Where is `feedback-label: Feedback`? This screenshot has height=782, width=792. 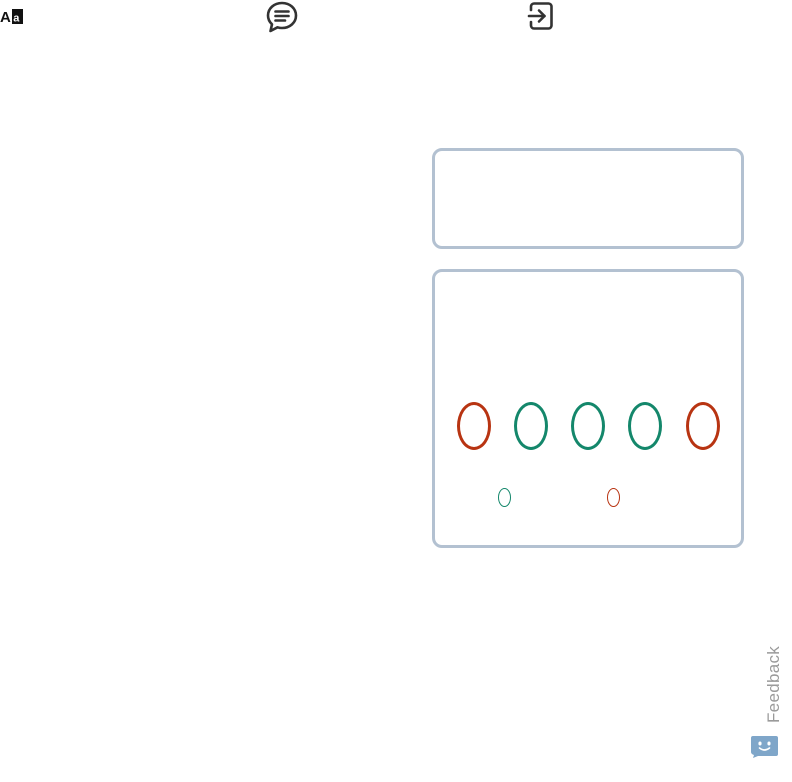 feedback-label: Feedback is located at coordinates (773, 684).